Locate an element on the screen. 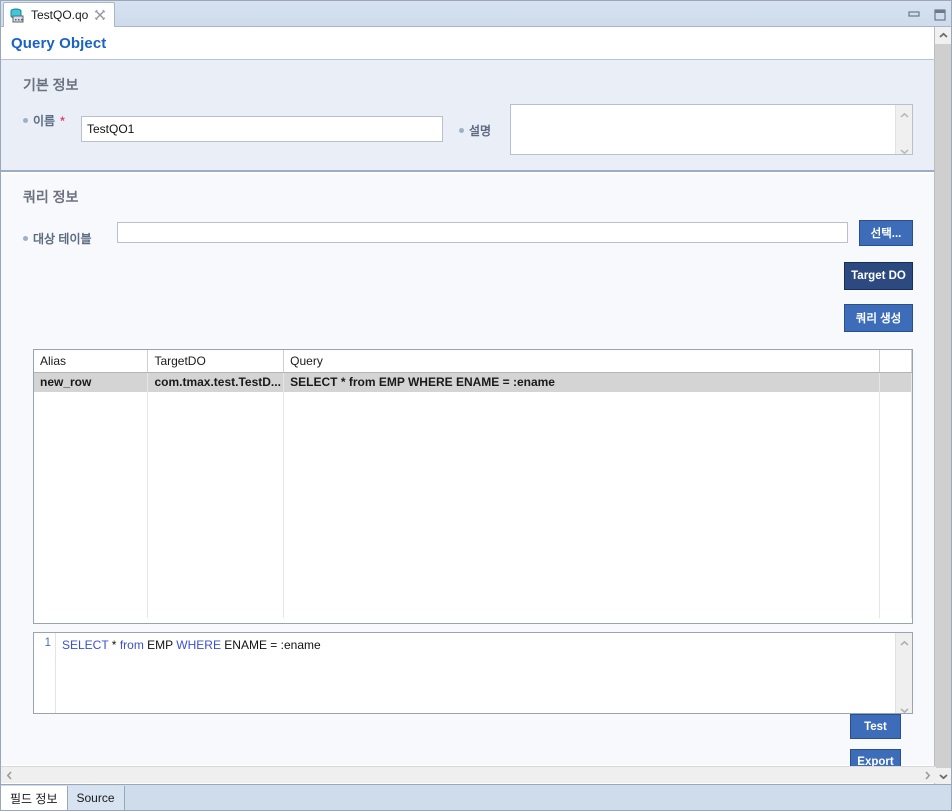 Image resolution: width=952 pixels, height=811 pixels. scroll-left-arrow-icon is located at coordinates (9, 775).